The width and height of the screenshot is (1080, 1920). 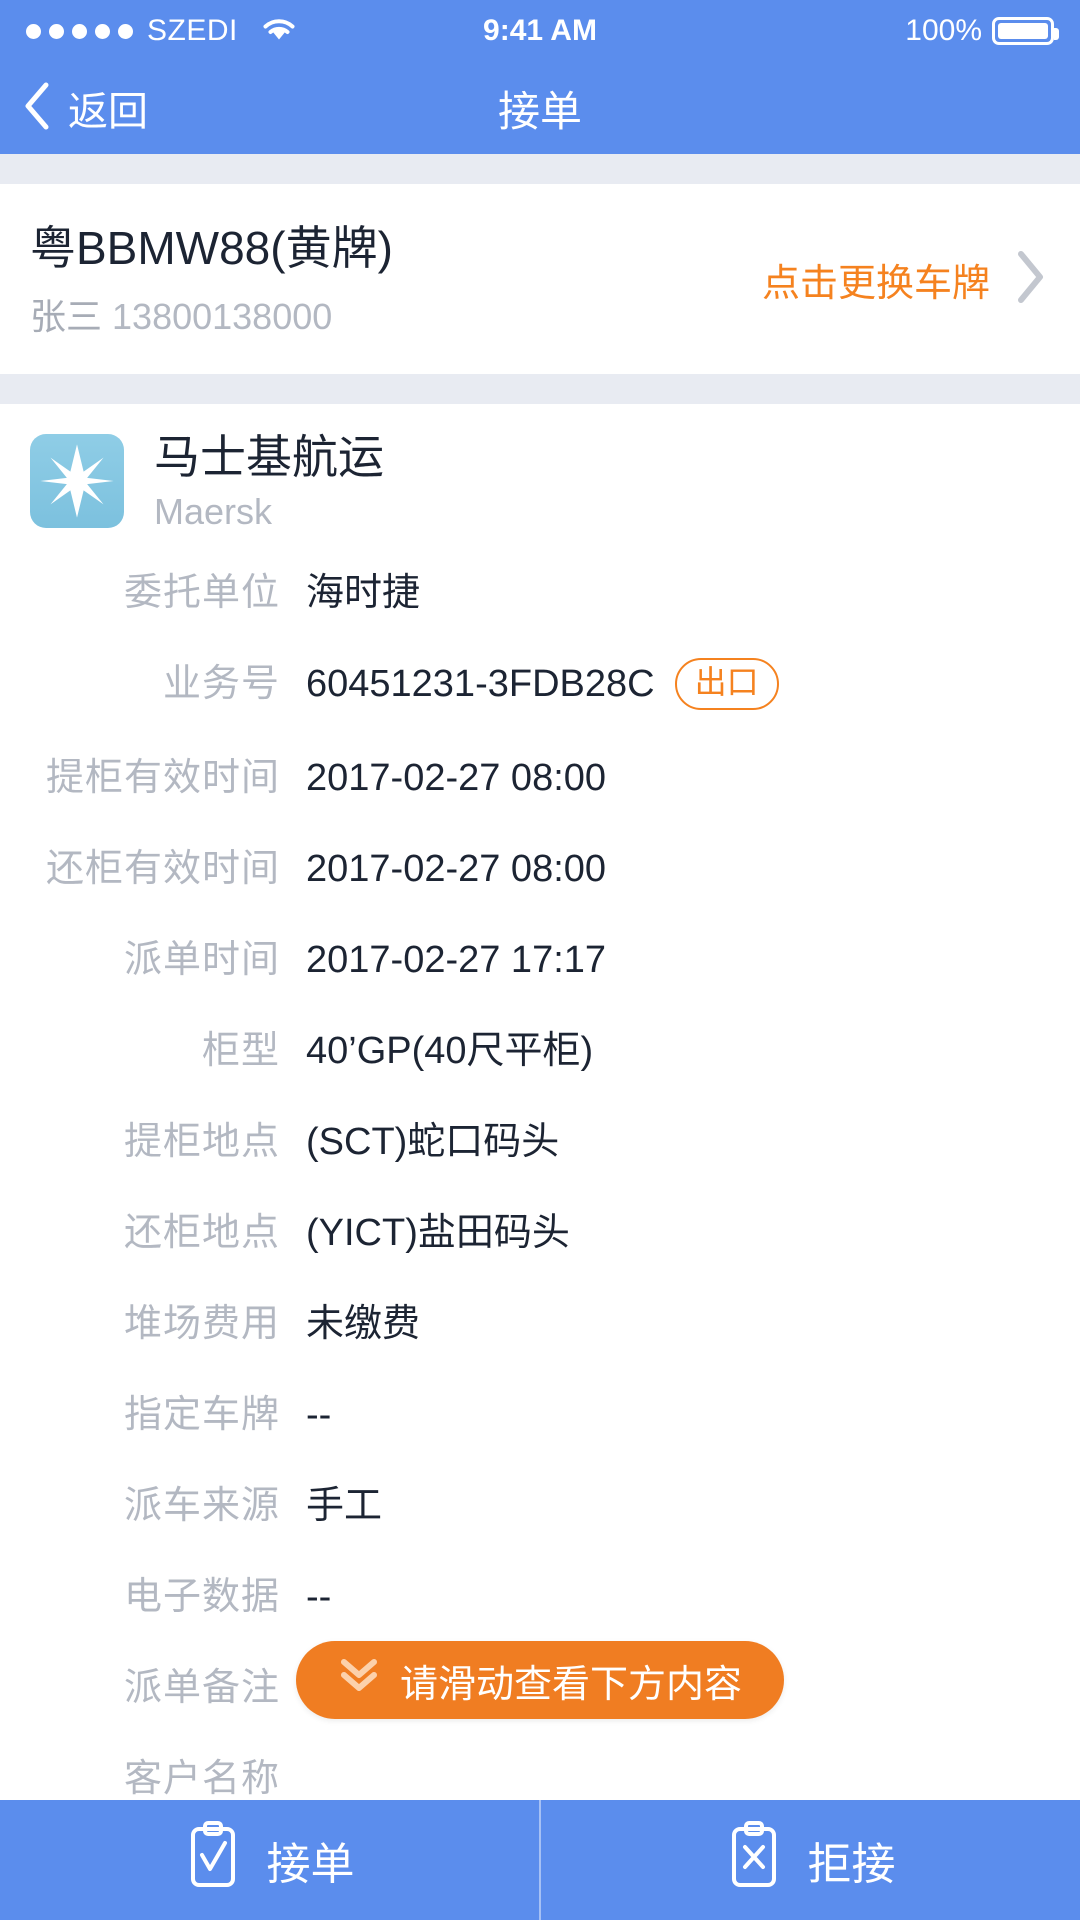 What do you see at coordinates (162, 869) in the screenshot?
I see `field-label: 还柜有效时间` at bounding box center [162, 869].